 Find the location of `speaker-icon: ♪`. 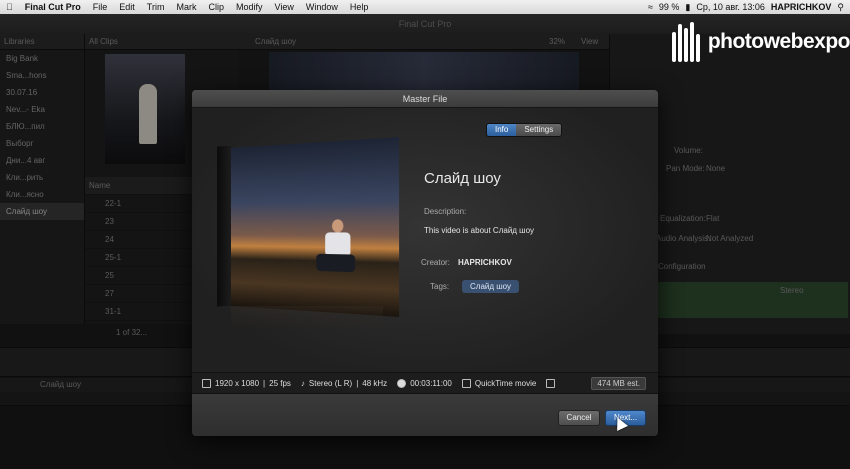

speaker-icon: ♪ is located at coordinates (302, 383).